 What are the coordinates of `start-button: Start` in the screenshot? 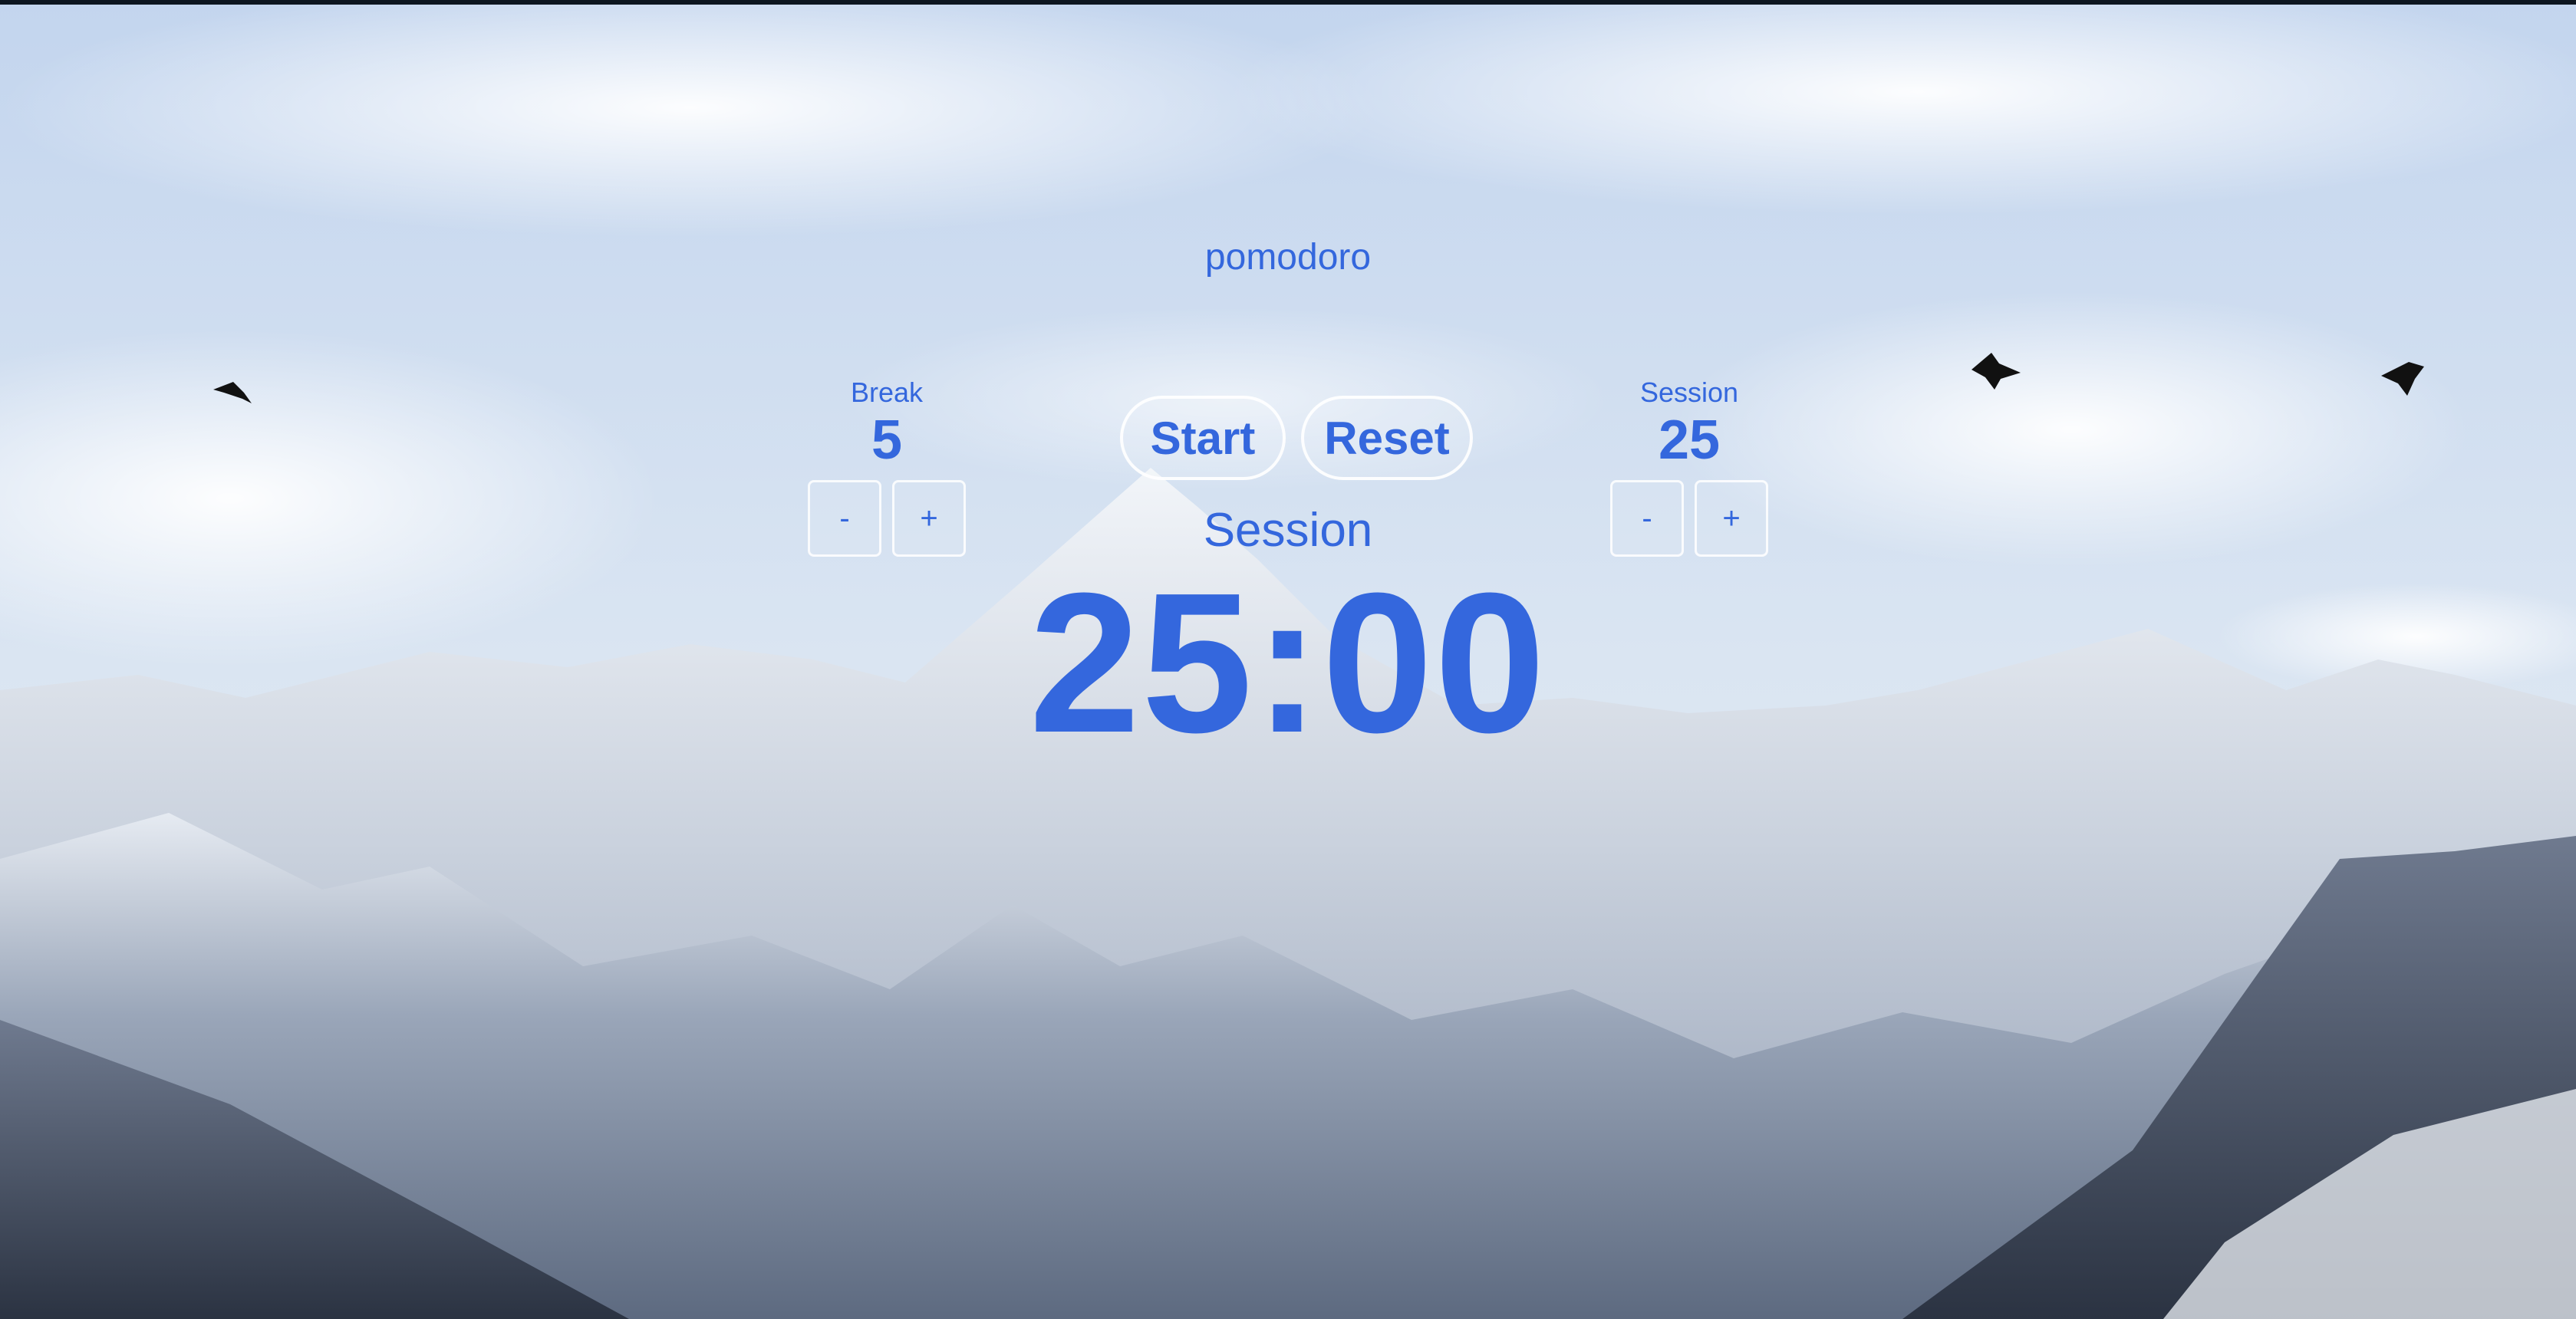 It's located at (1203, 438).